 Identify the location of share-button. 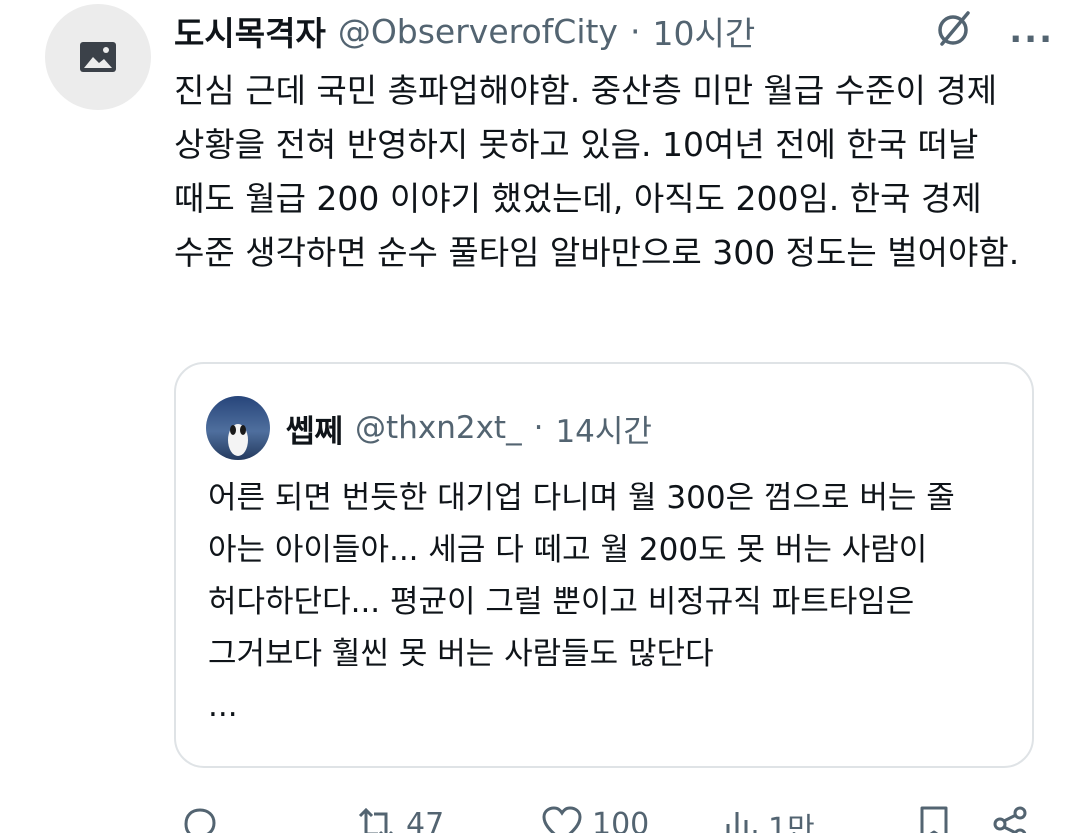
(1010, 818).